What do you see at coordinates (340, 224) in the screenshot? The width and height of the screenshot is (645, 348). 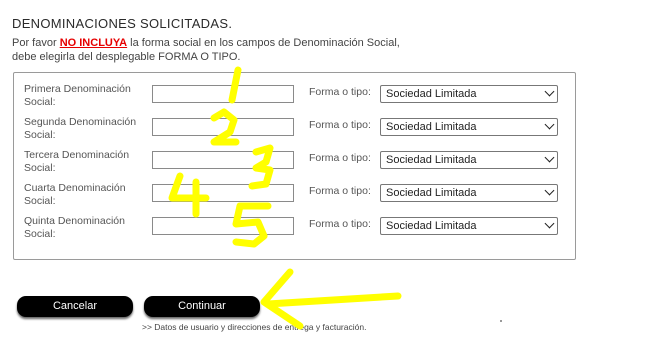 I see `type-label-5: Forma o tipo:` at bounding box center [340, 224].